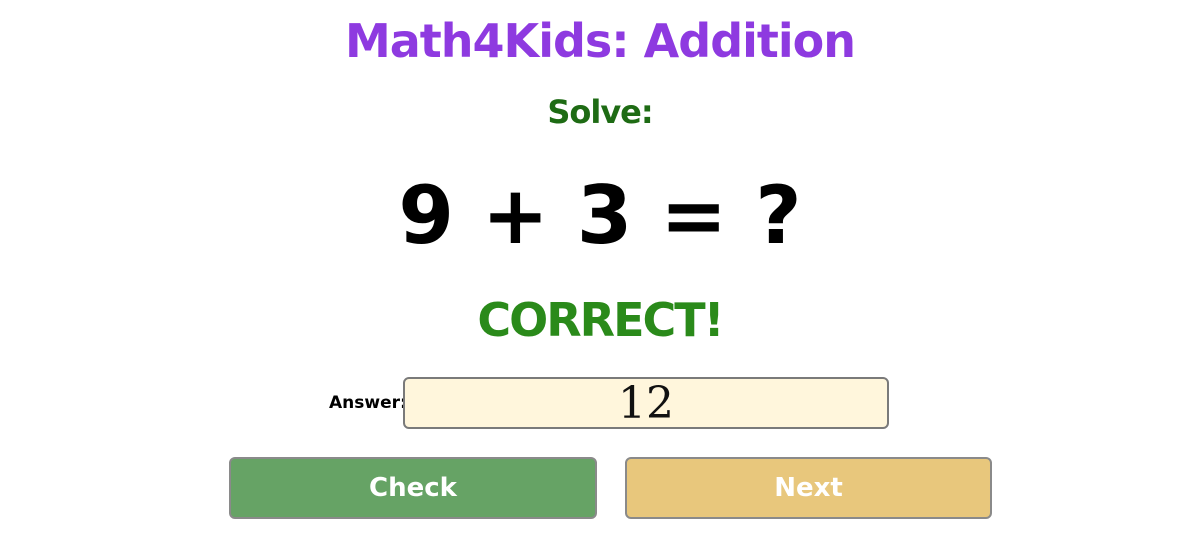  Describe the element at coordinates (600, 320) in the screenshot. I see `feedback-message: CORRECT!` at that location.